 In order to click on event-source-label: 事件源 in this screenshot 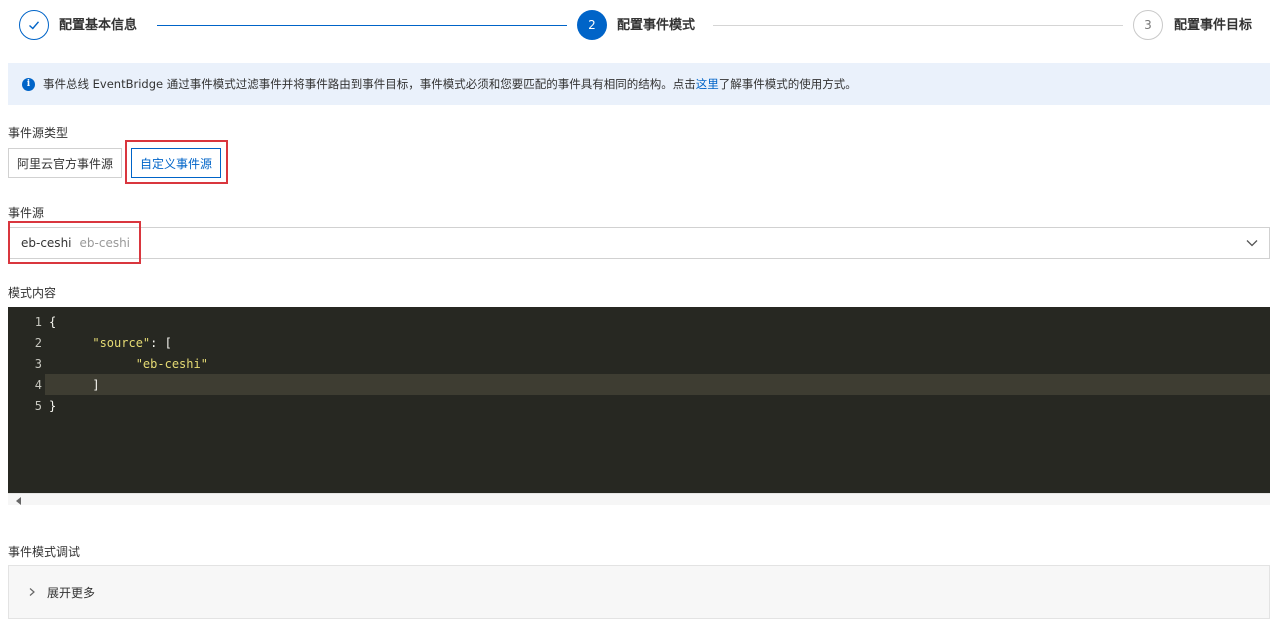, I will do `click(26, 213)`.